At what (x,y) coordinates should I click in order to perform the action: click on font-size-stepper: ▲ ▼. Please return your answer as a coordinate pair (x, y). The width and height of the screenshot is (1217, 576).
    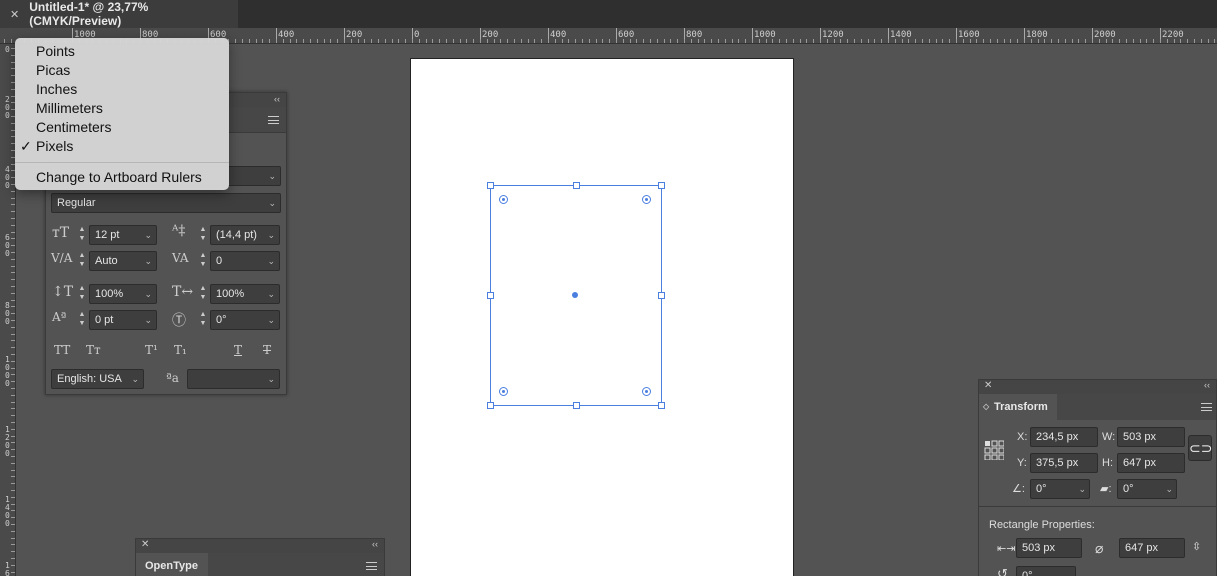
    Looking at the image, I should click on (82, 235).